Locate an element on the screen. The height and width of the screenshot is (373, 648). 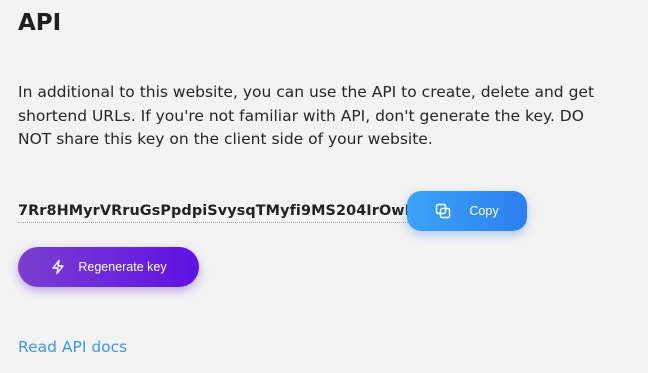
regenerate-key-button: Regenerate key is located at coordinates (108, 267).